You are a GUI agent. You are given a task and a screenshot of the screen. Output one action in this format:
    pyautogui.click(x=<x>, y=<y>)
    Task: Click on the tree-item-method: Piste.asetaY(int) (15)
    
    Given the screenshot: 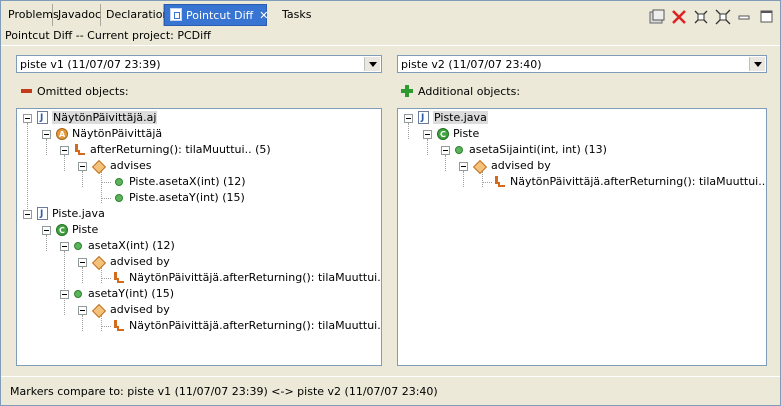 What is the action you would take?
    pyautogui.click(x=180, y=198)
    